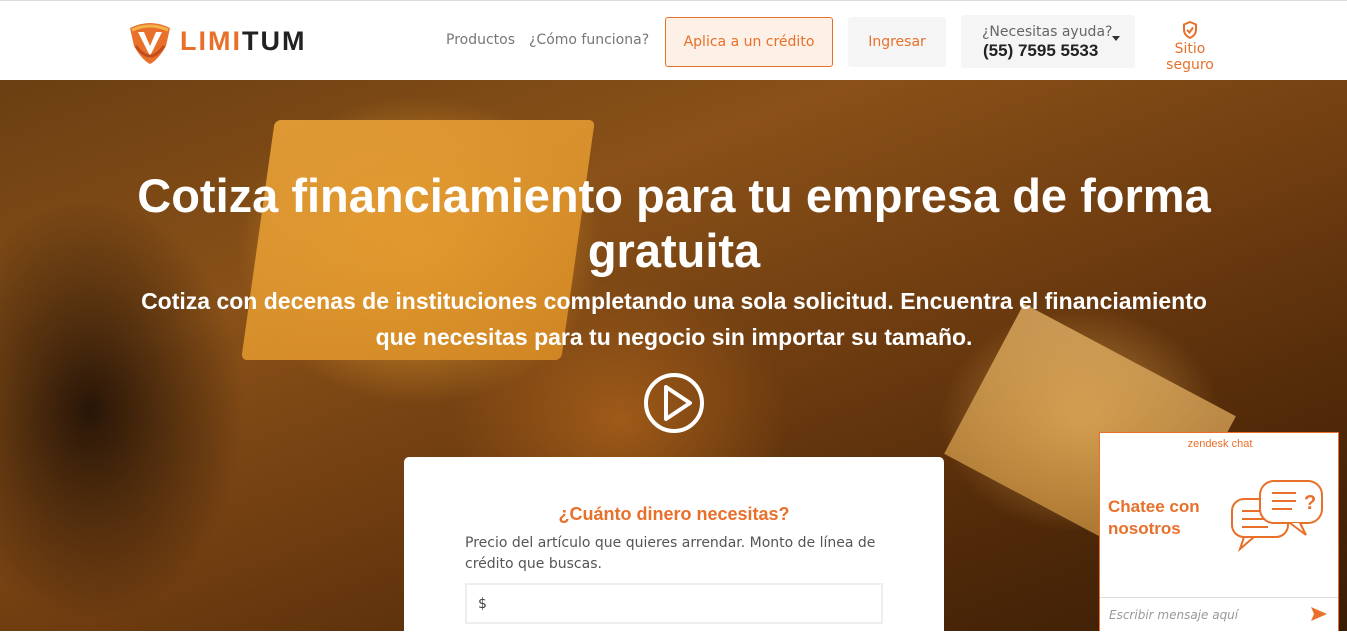 Image resolution: width=1347 pixels, height=632 pixels. Describe the element at coordinates (243, 40) in the screenshot. I see `logo-wordmark: LIMITUM` at that location.